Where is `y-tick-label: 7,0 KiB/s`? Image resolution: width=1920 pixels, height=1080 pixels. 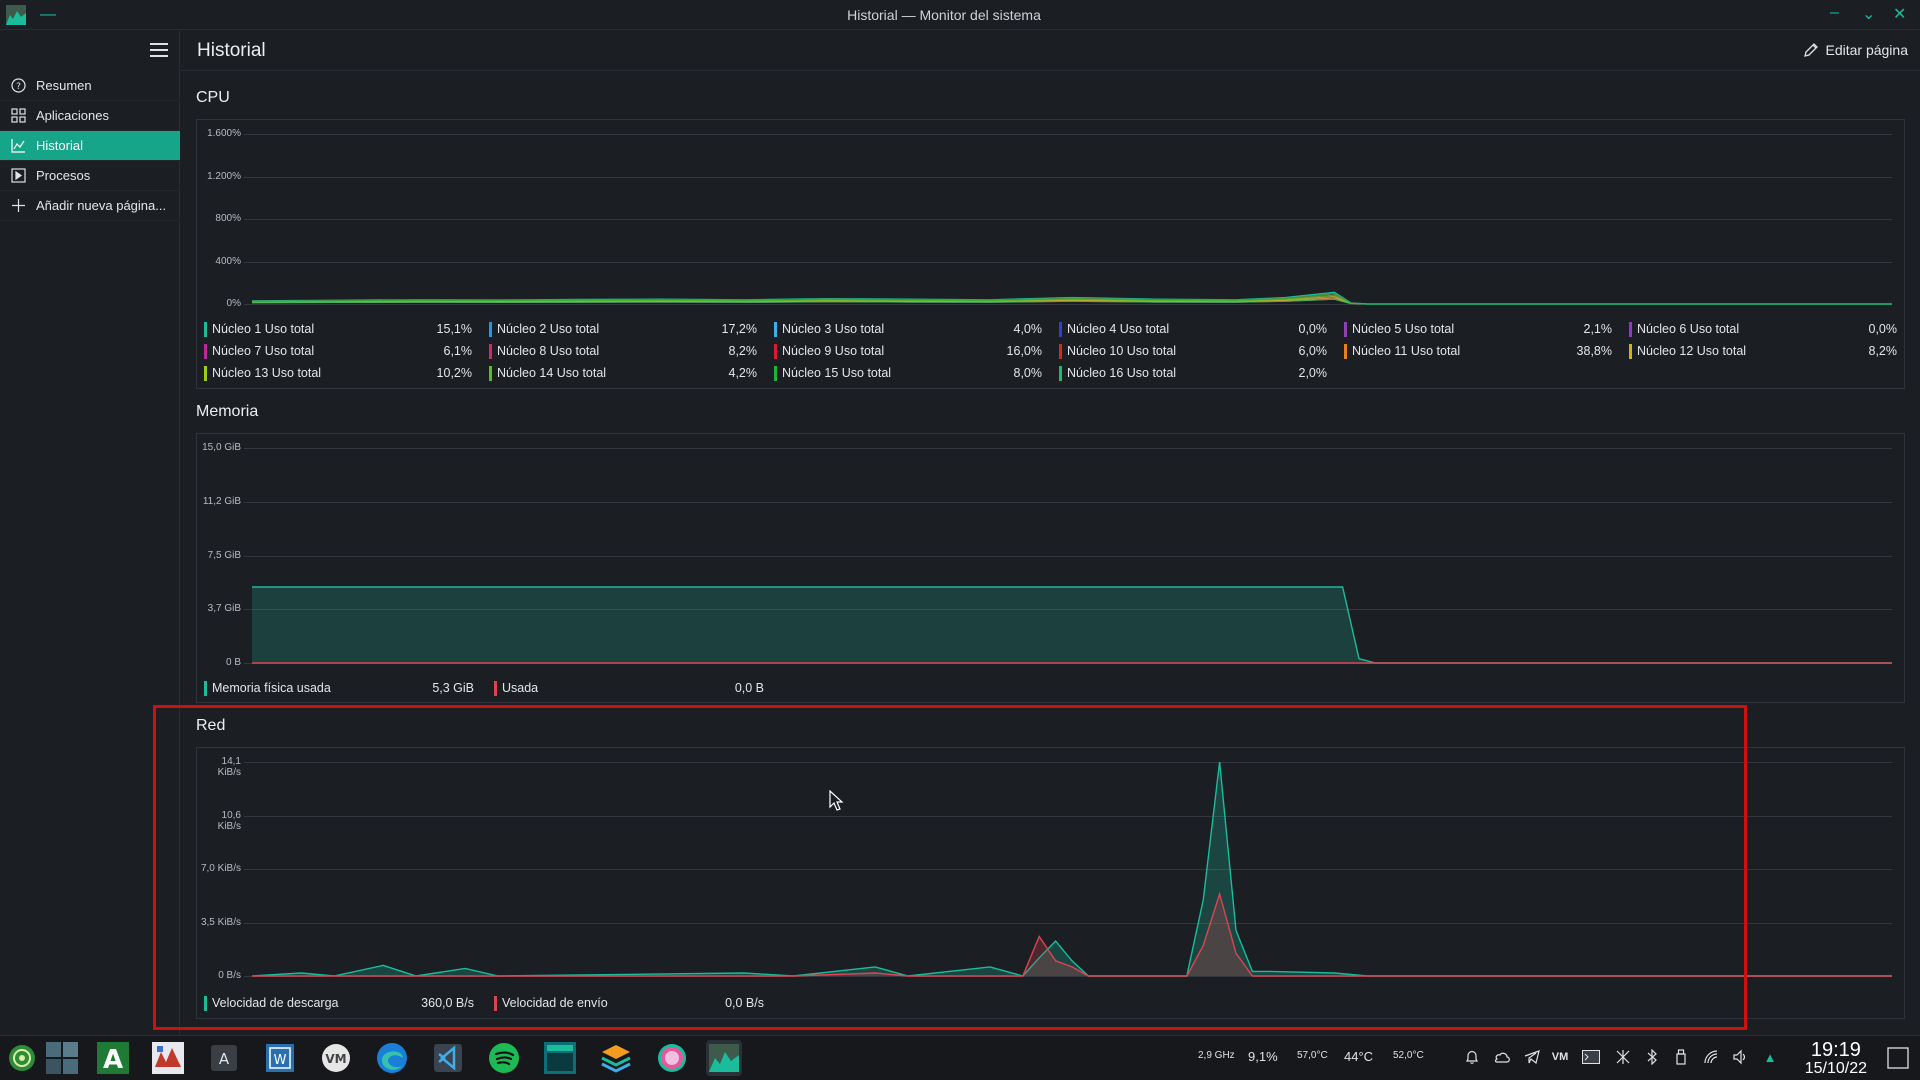 y-tick-label: 7,0 KiB/s is located at coordinates (220, 868).